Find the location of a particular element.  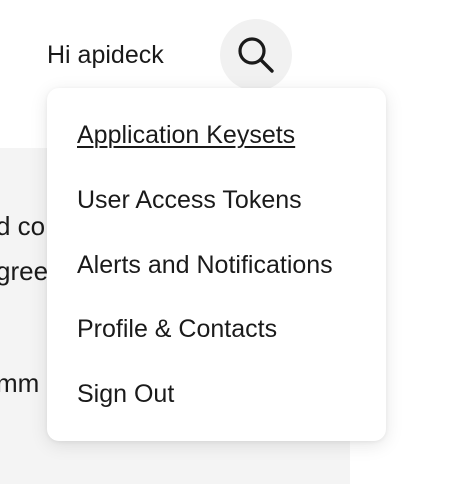

search-icon is located at coordinates (256, 55).